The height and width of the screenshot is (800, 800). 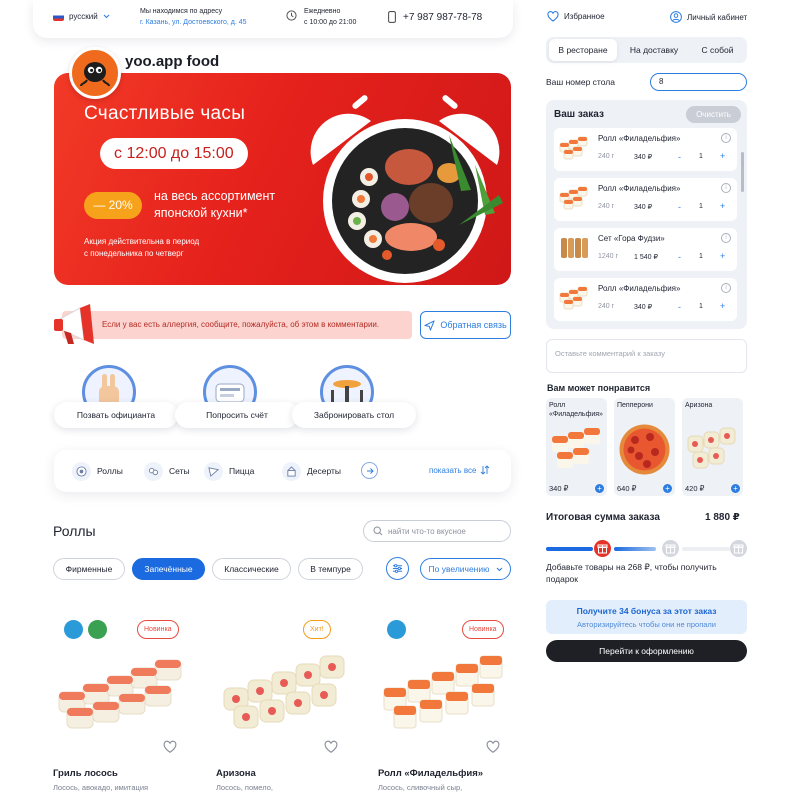 What do you see at coordinates (237, 396) in the screenshot?
I see `request-bill-card: Попросить счёт` at bounding box center [237, 396].